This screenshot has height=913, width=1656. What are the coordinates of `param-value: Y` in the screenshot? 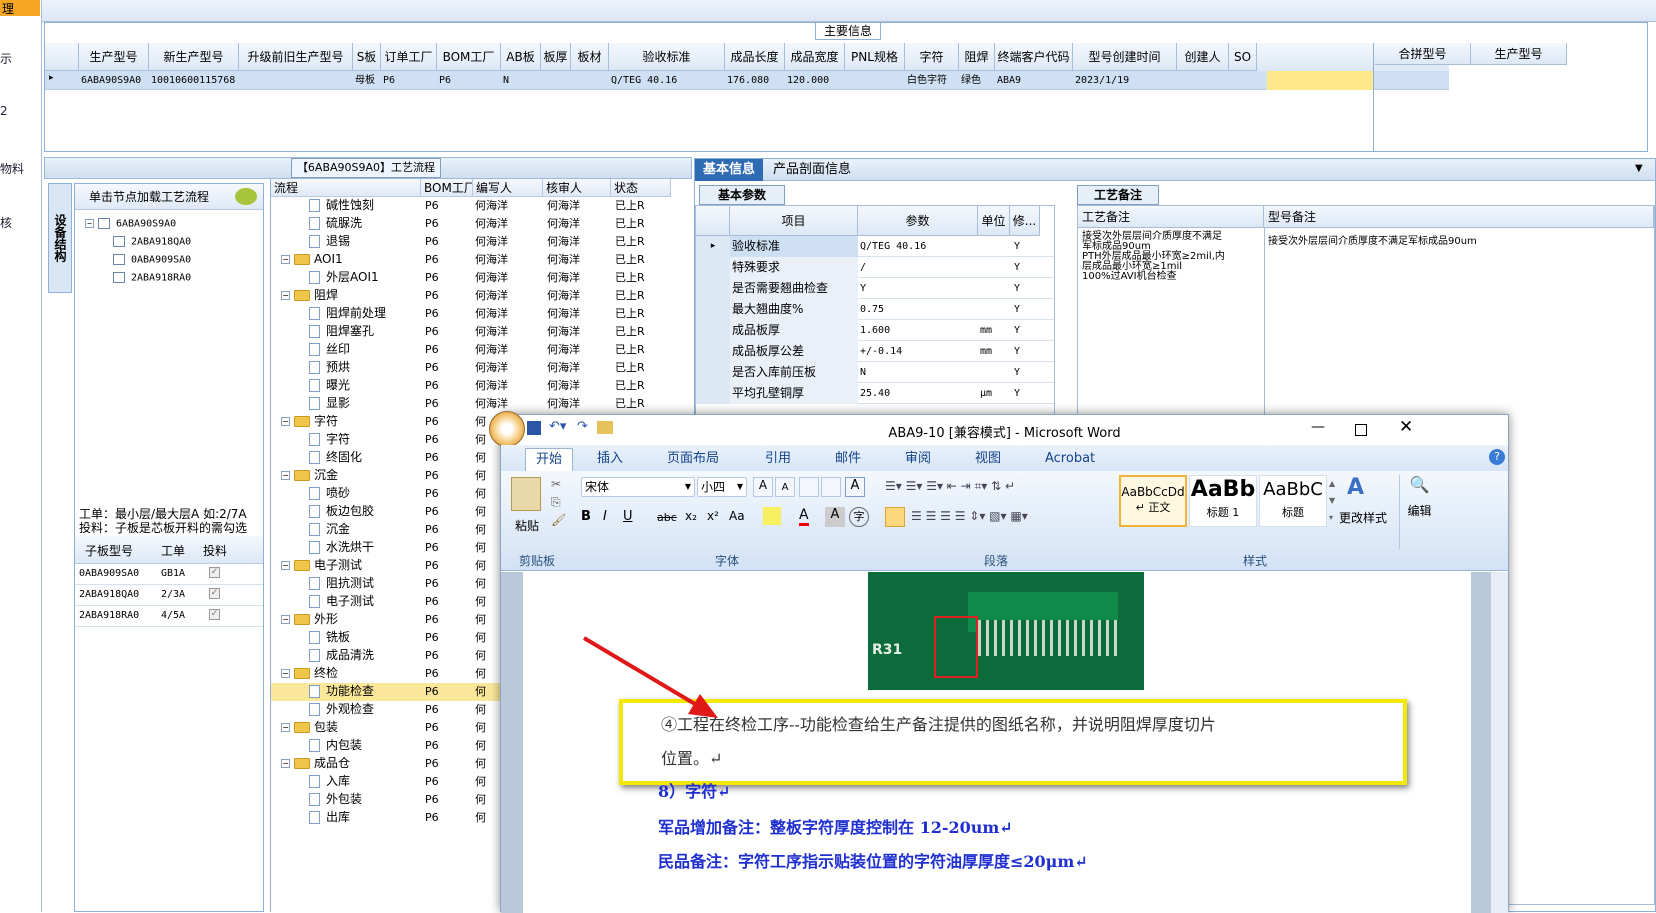 It's located at (919, 288).